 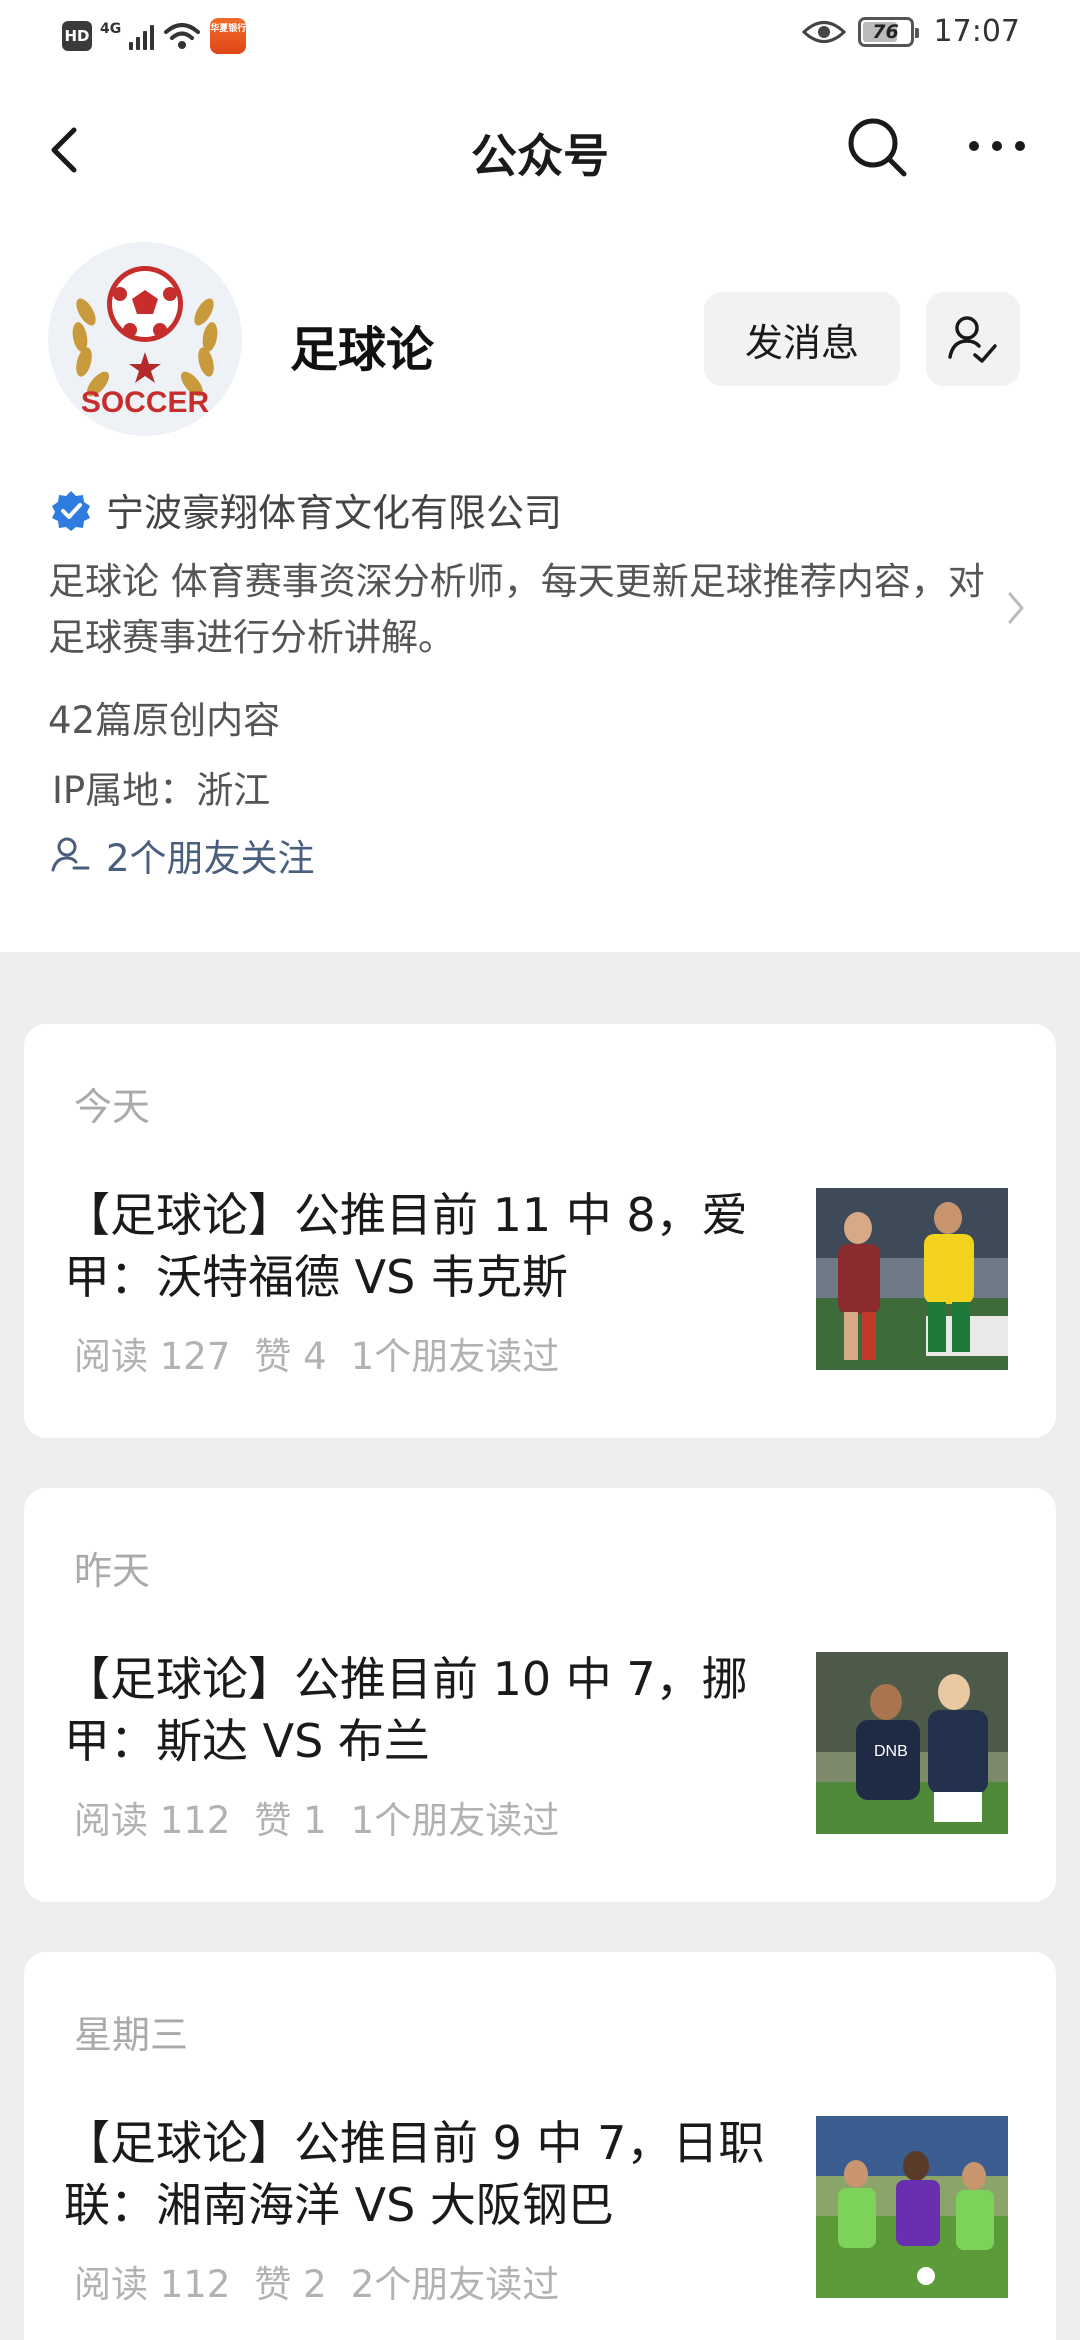 I want to click on bank-app-icon: 华夏银行, so click(x=228, y=36).